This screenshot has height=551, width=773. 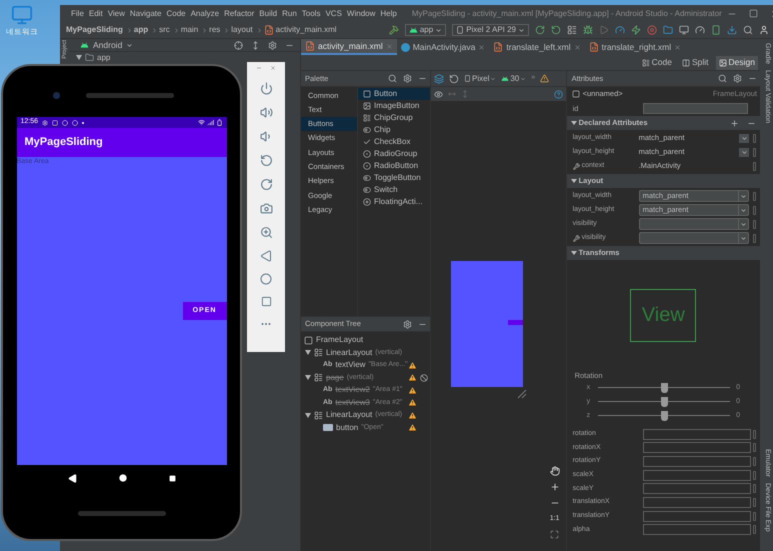 What do you see at coordinates (350, 365) in the screenshot?
I see `tree-node-label: textView` at bounding box center [350, 365].